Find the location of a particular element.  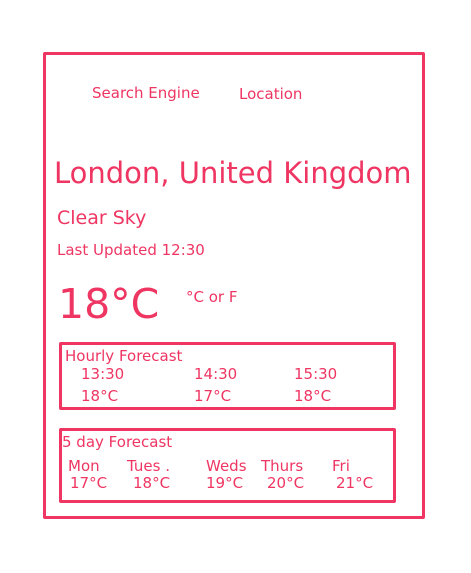

daily-temp: 19°C is located at coordinates (225, 483).